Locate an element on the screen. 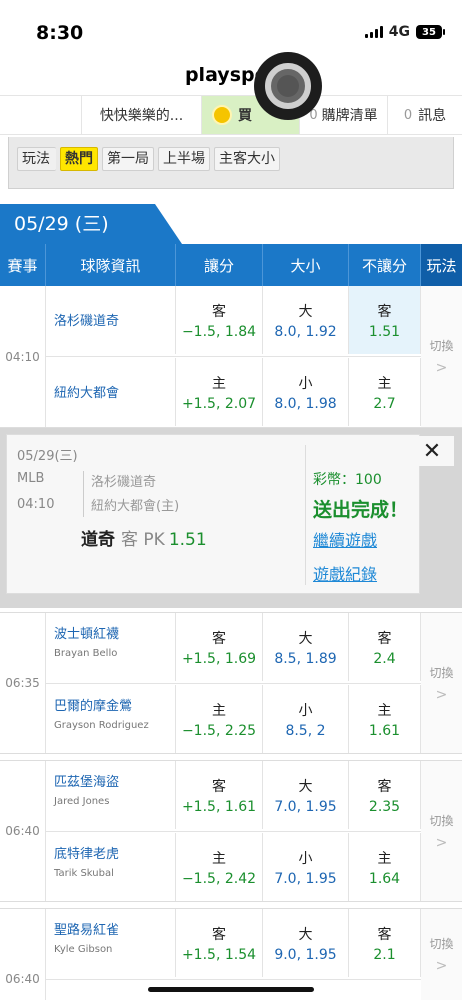 The width and height of the screenshot is (462, 1000). continue-game-link: 繼續遊戲 is located at coordinates (345, 539).